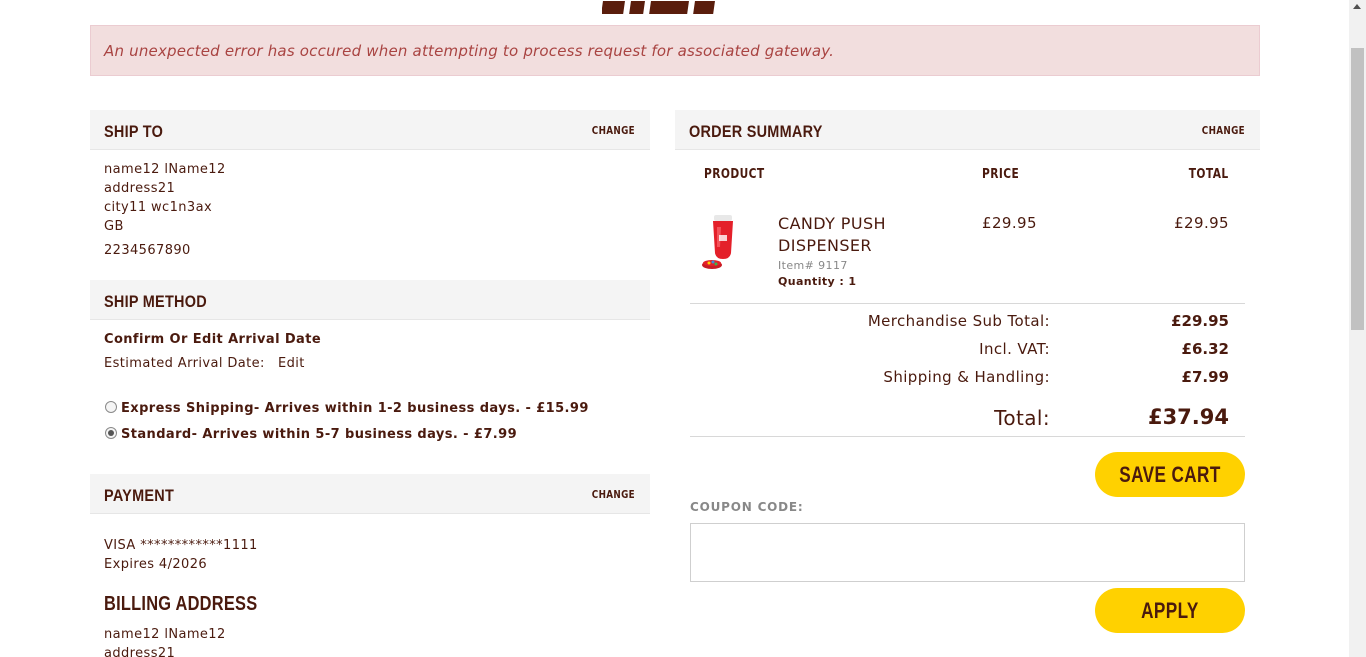 The width and height of the screenshot is (1366, 657). Describe the element at coordinates (156, 564) in the screenshot. I see `payment-expires: Expires 4/2026` at that location.